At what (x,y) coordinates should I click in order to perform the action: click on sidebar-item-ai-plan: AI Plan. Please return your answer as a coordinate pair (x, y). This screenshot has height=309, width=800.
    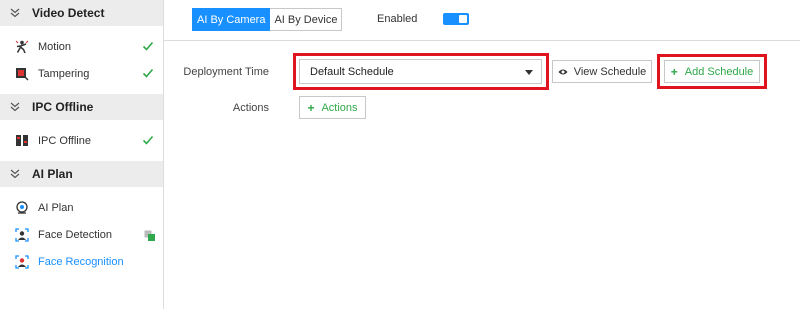
    Looking at the image, I should click on (81, 207).